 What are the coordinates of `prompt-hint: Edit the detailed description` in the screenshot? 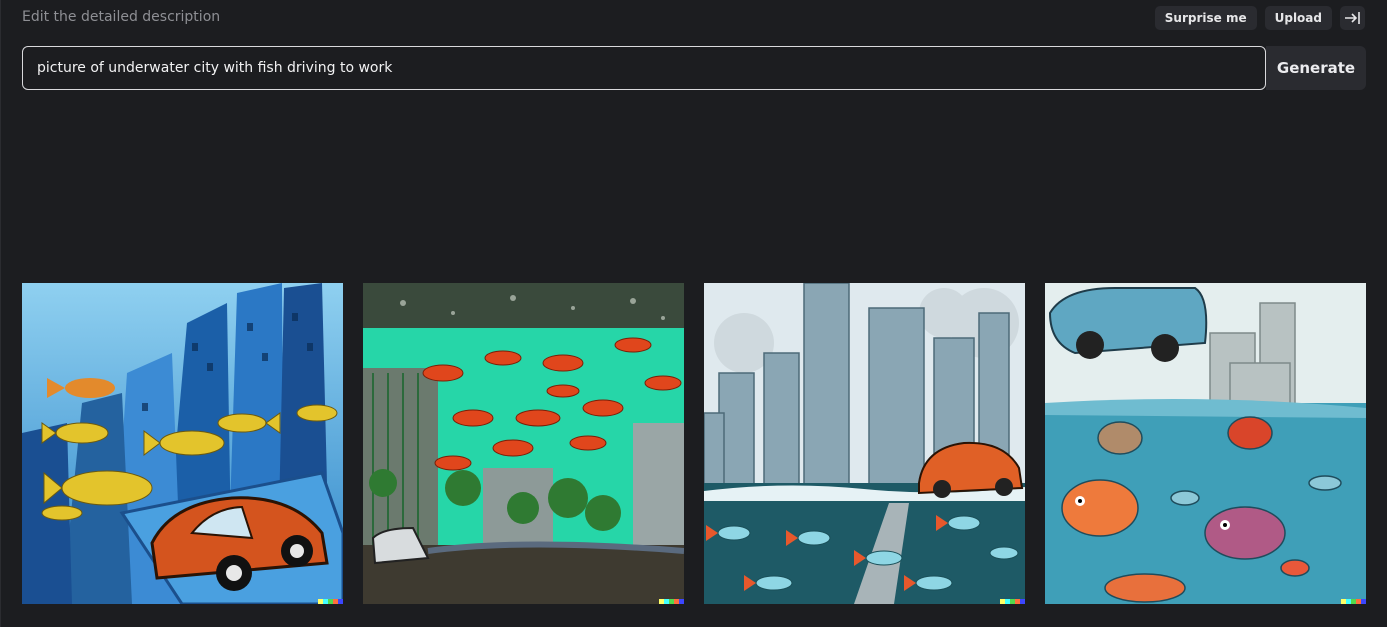 It's located at (121, 17).